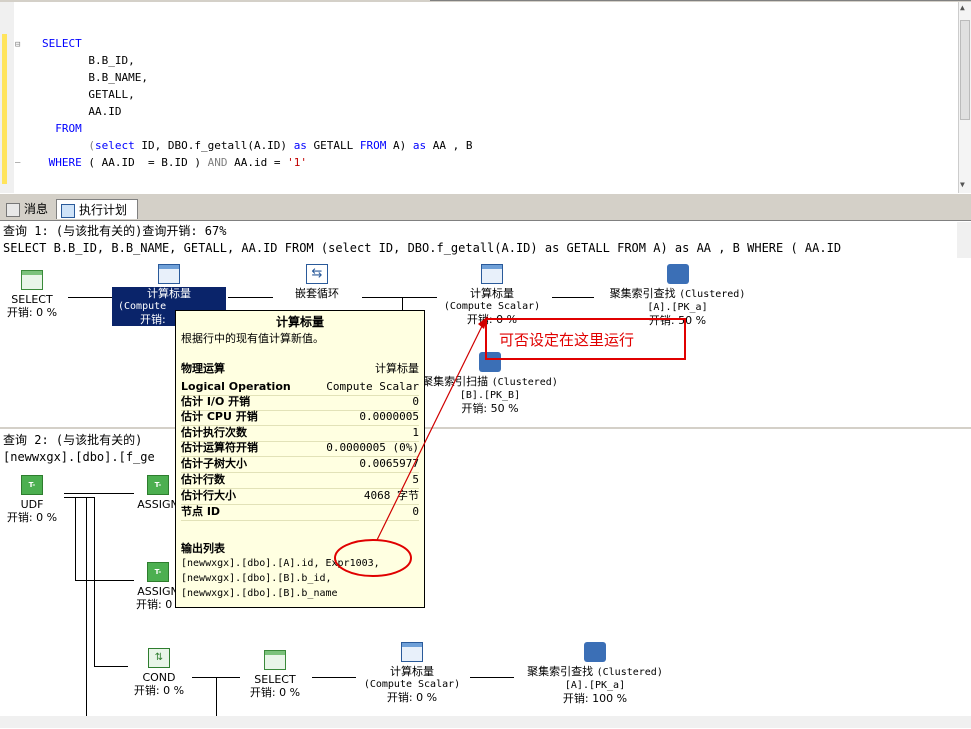 The height and width of the screenshot is (729, 971). I want to click on annotation-overlay, so click(411, 446).